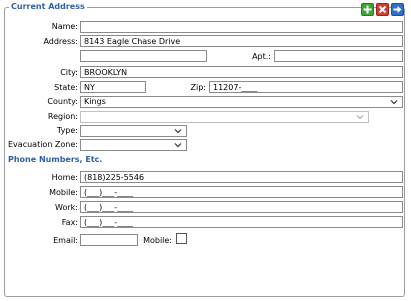 This screenshot has width=411, height=301. Describe the element at coordinates (133, 131) in the screenshot. I see `type-select` at that location.